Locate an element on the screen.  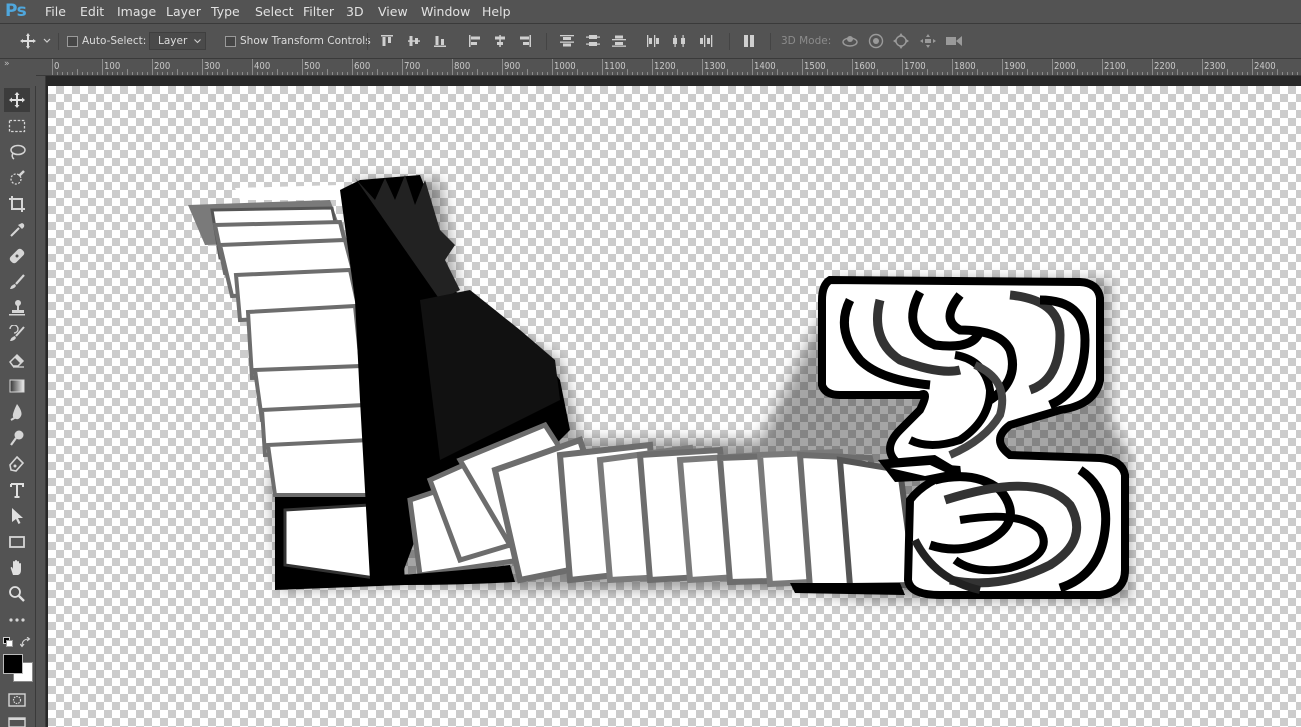
rectangle-tool is located at coordinates (17, 542).